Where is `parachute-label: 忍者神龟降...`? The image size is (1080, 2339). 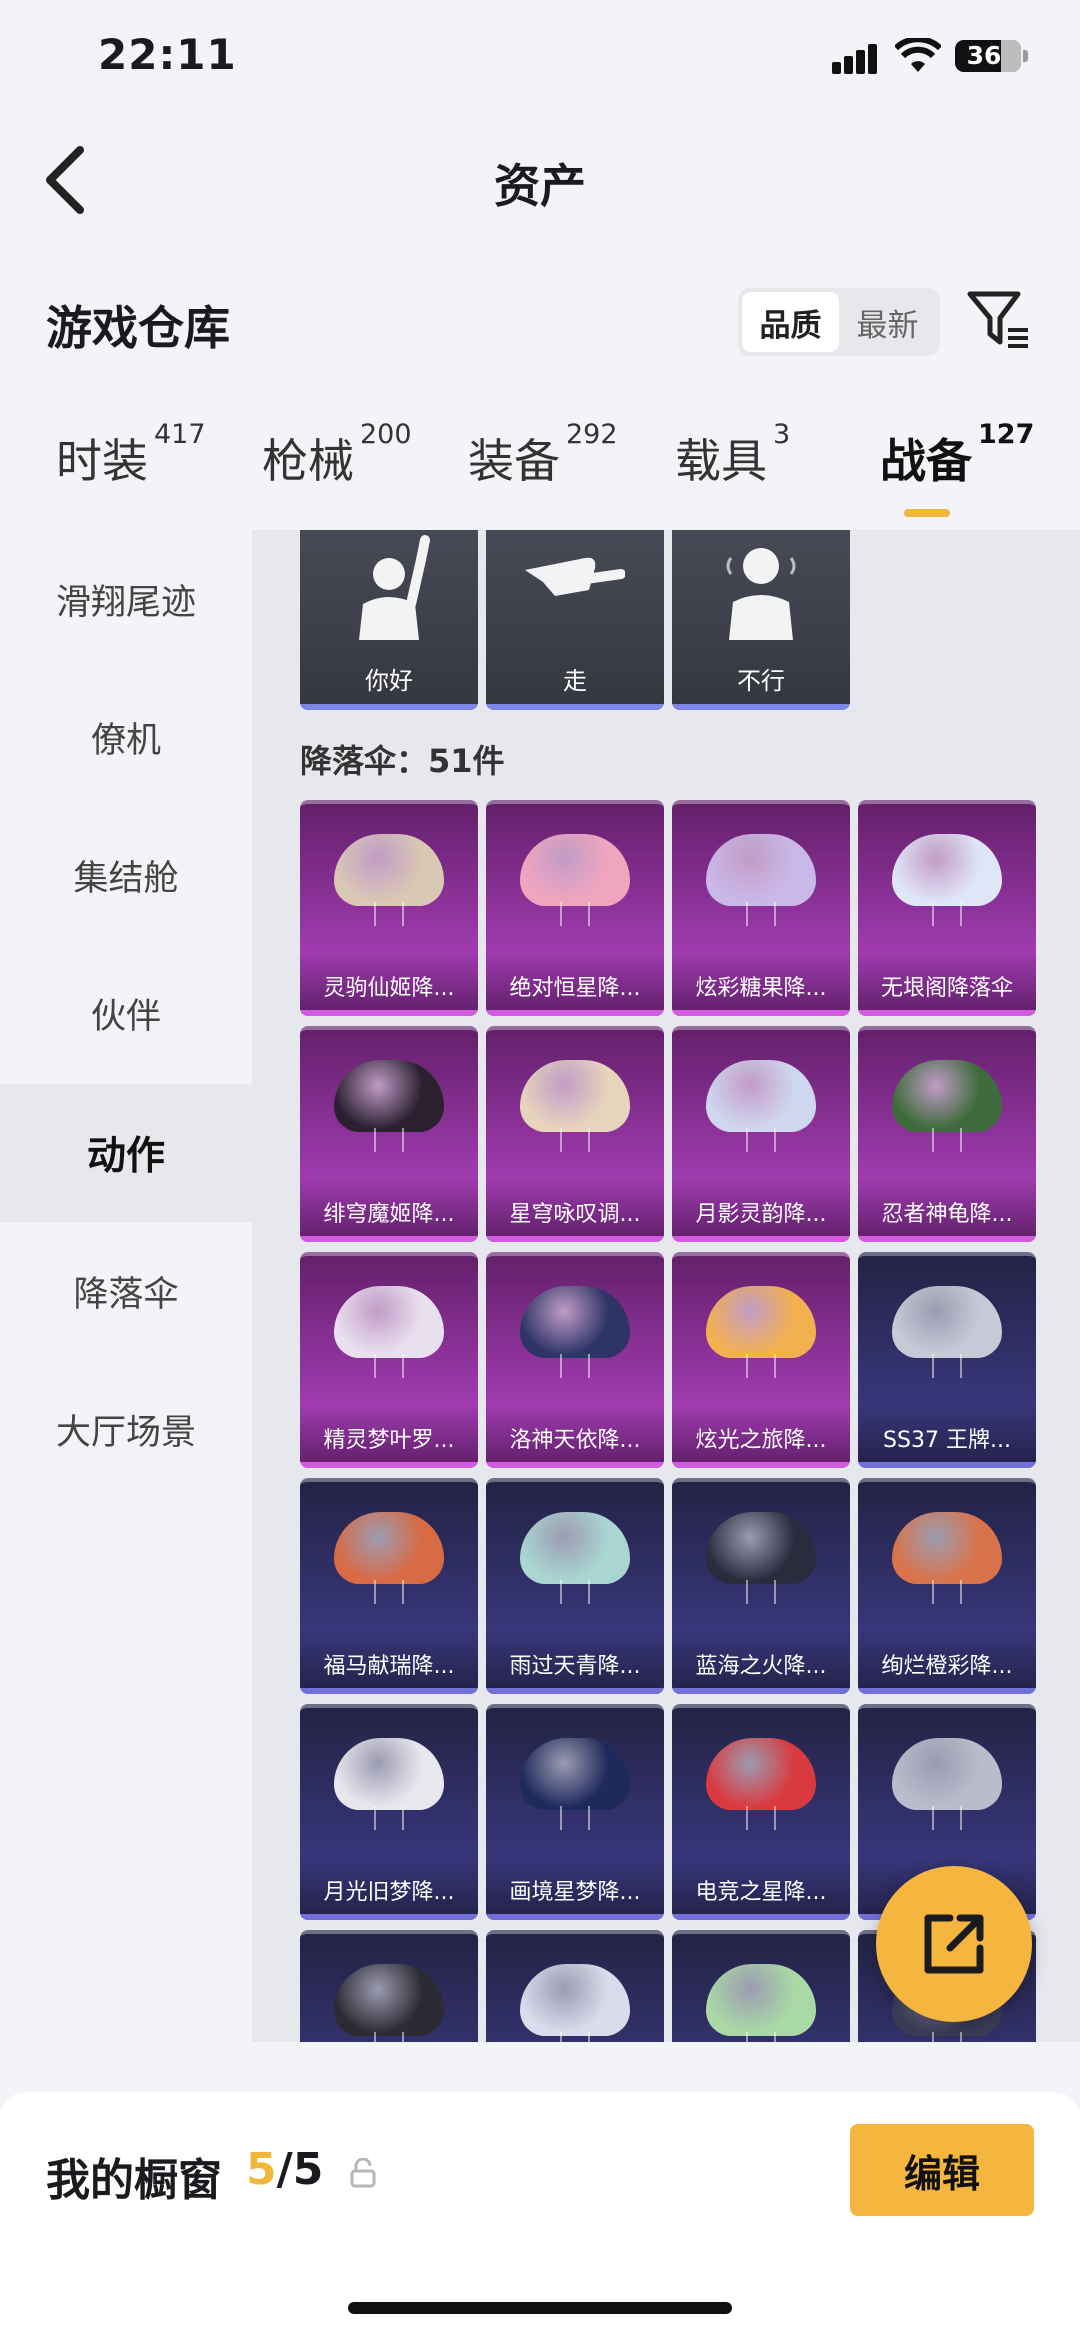 parachute-label: 忍者神龟降... is located at coordinates (947, 1214).